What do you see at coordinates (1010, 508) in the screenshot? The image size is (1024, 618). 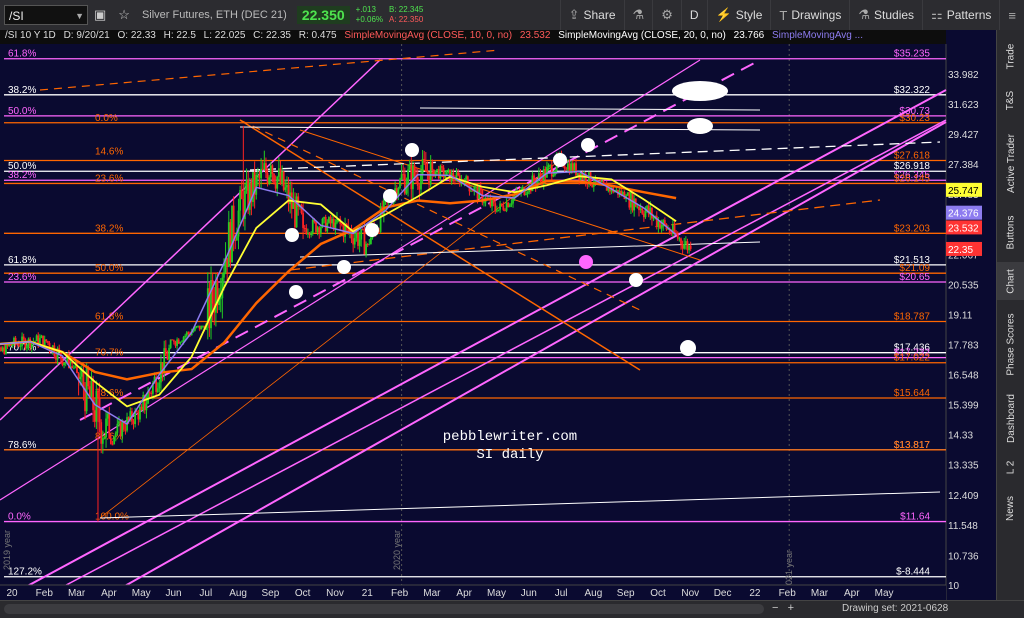 I see `sidebar-tab-news: News` at bounding box center [1010, 508].